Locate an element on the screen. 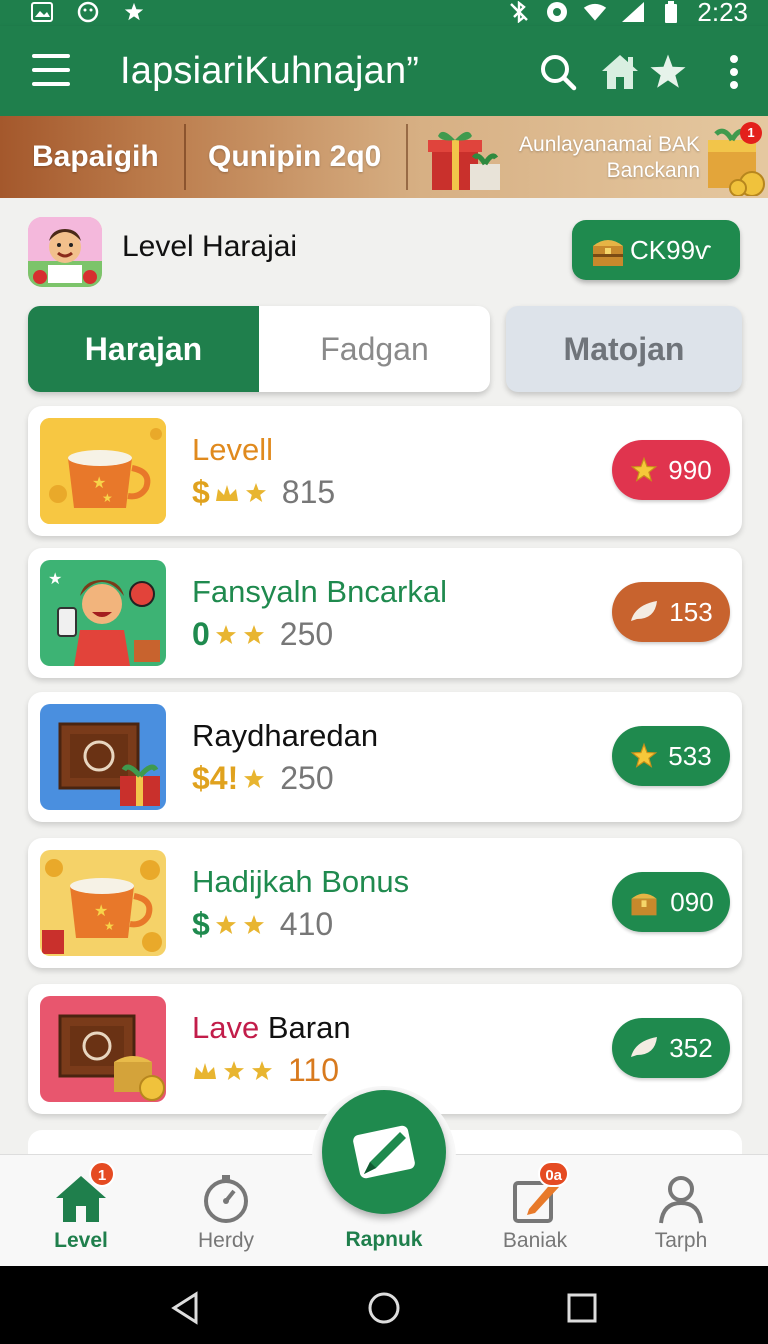 The height and width of the screenshot is (1344, 768). person-icon is located at coordinates (681, 1200).